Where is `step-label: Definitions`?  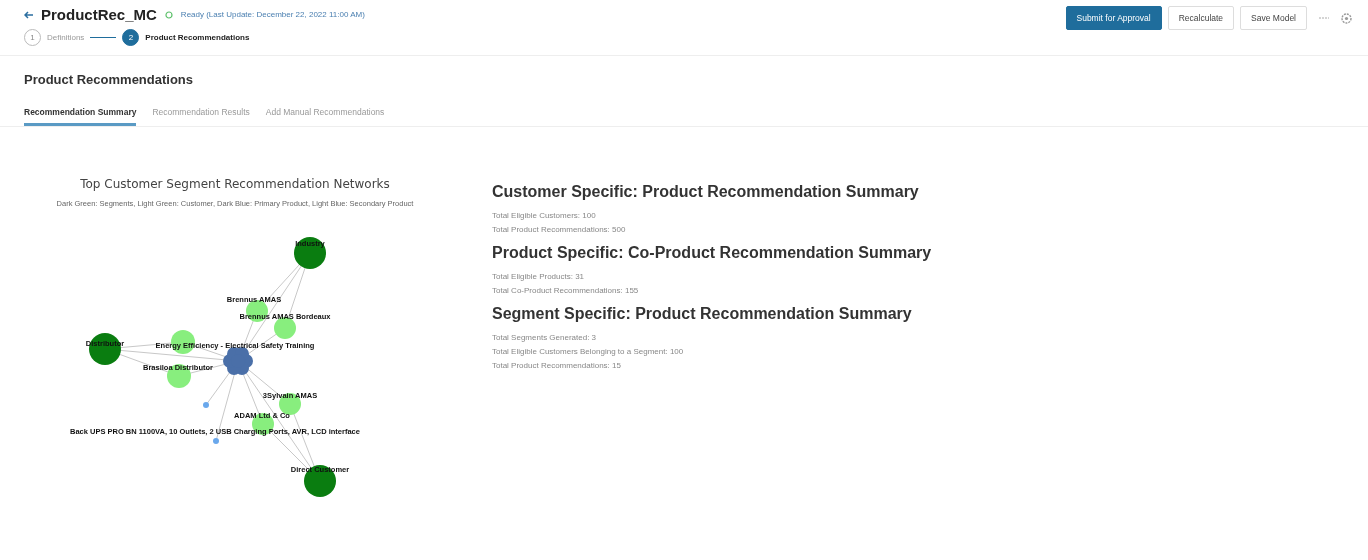 step-label: Definitions is located at coordinates (66, 37).